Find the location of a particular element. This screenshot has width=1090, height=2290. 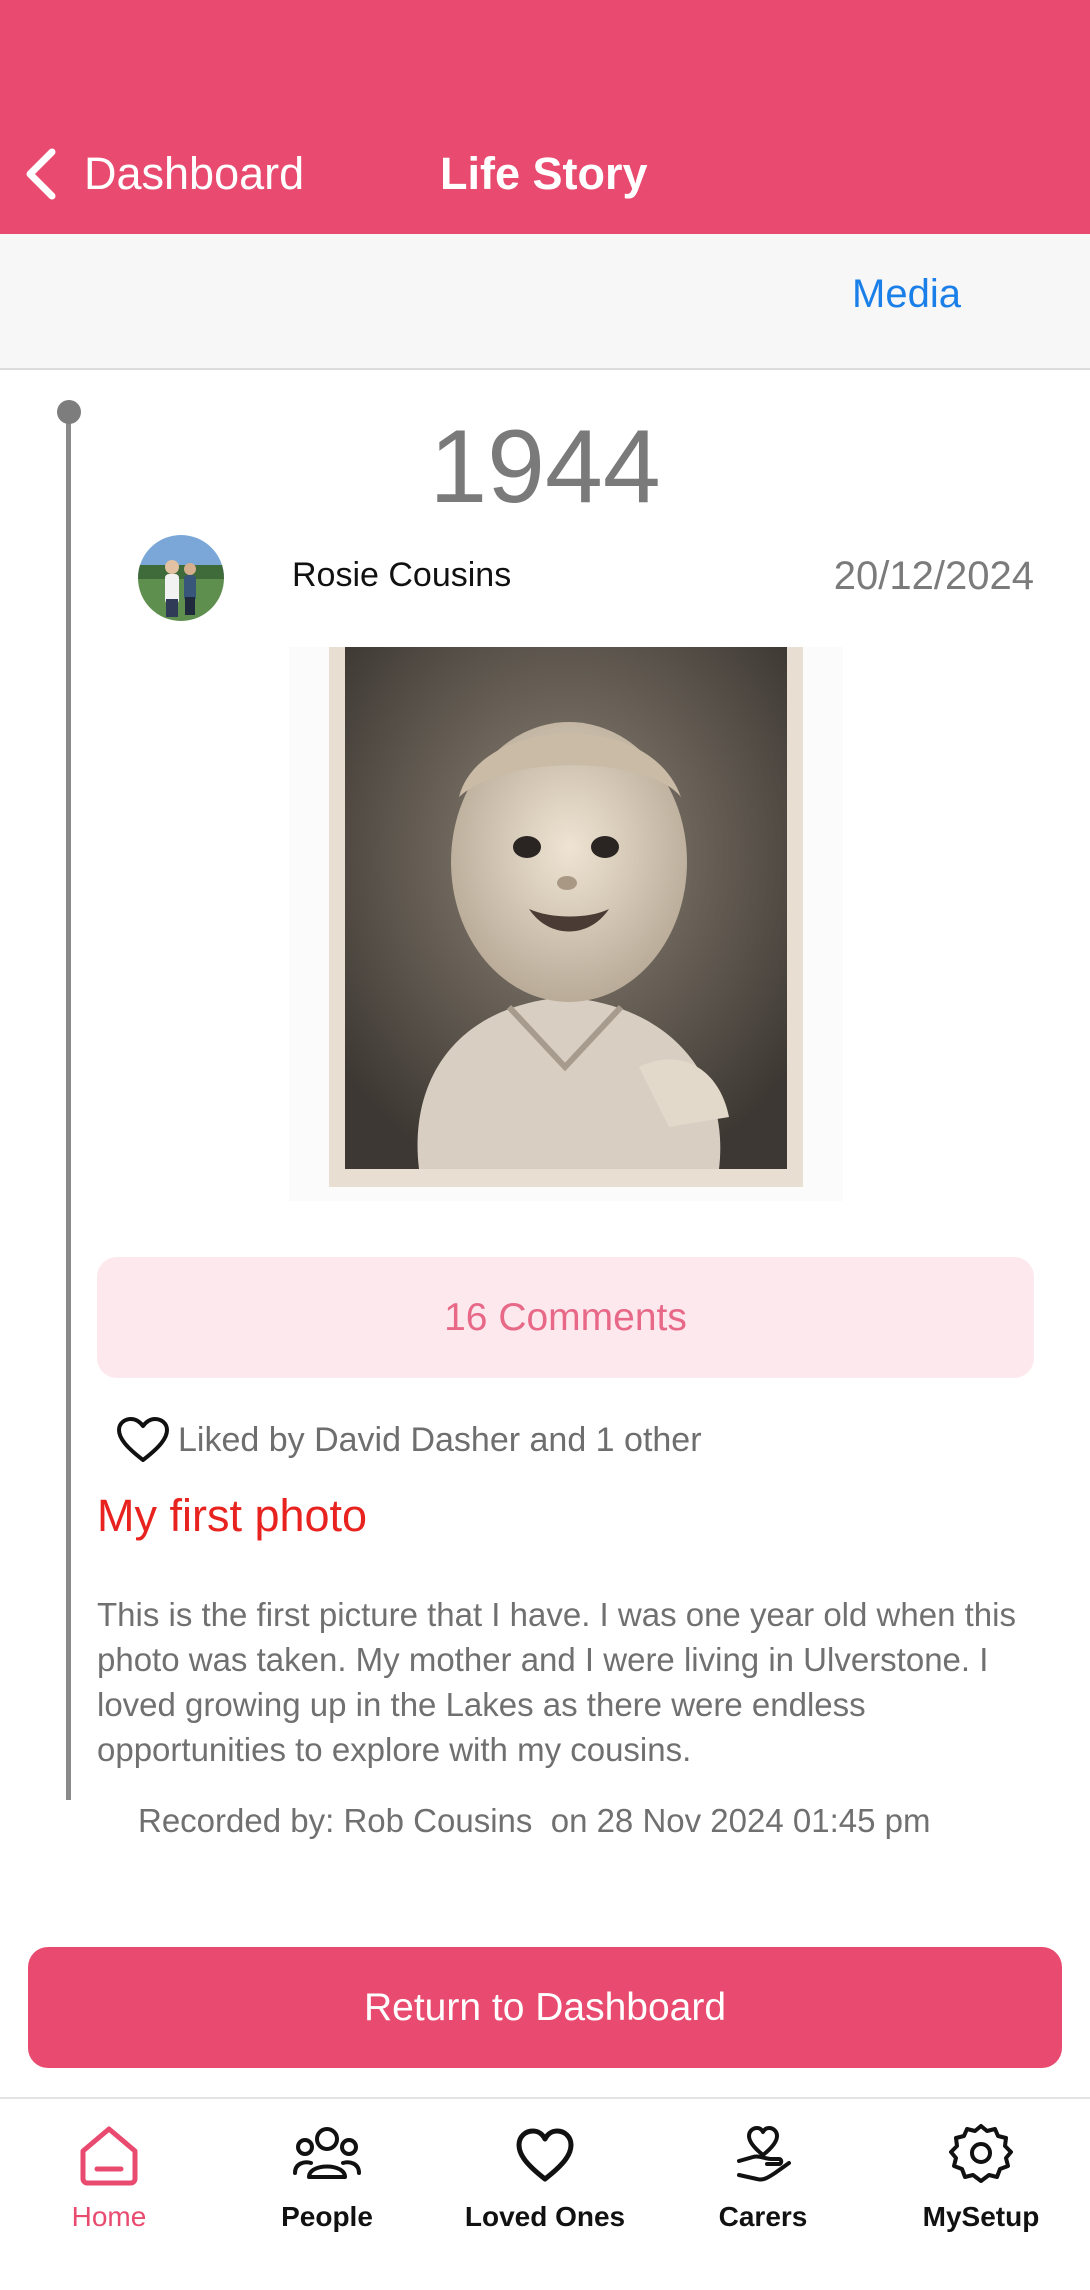

nav-people-label: People is located at coordinates (327, 2216).